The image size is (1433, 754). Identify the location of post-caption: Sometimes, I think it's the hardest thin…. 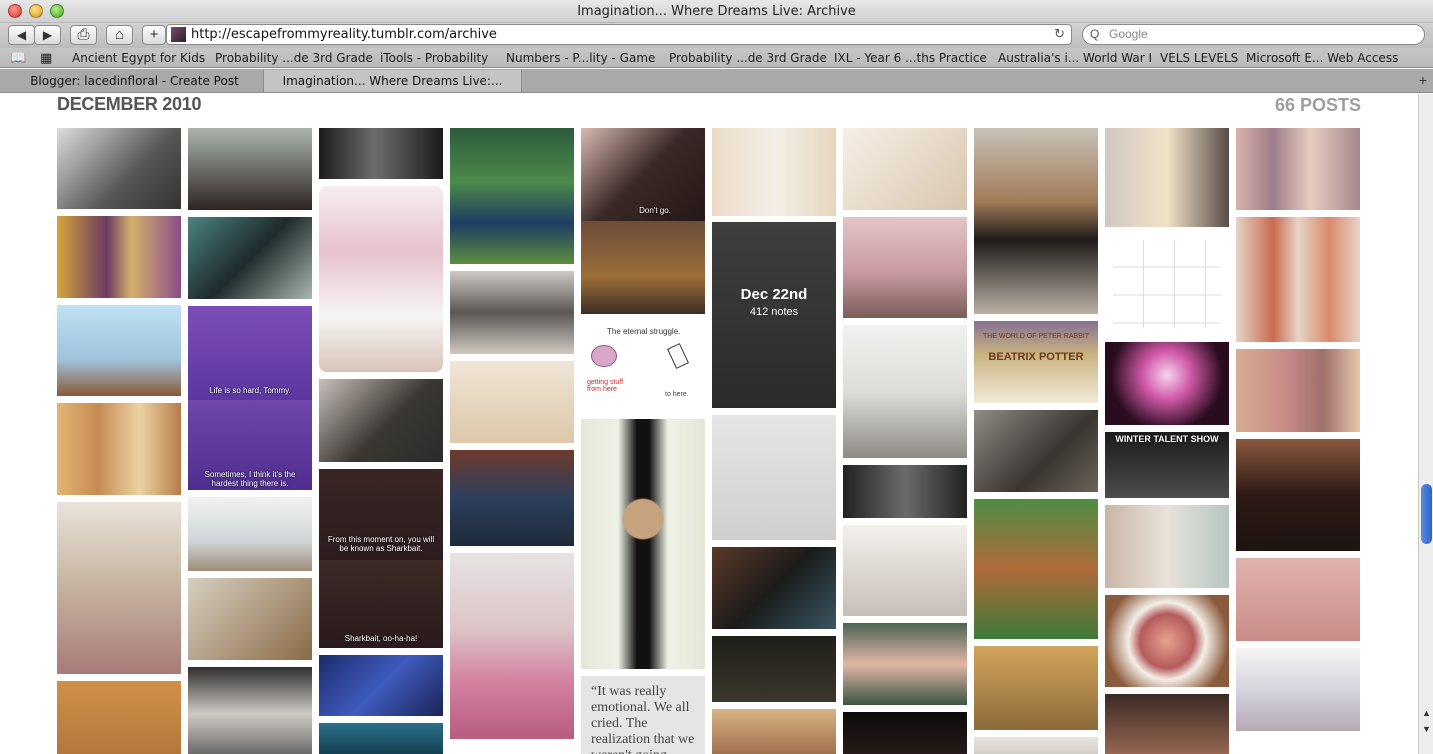
(250, 479).